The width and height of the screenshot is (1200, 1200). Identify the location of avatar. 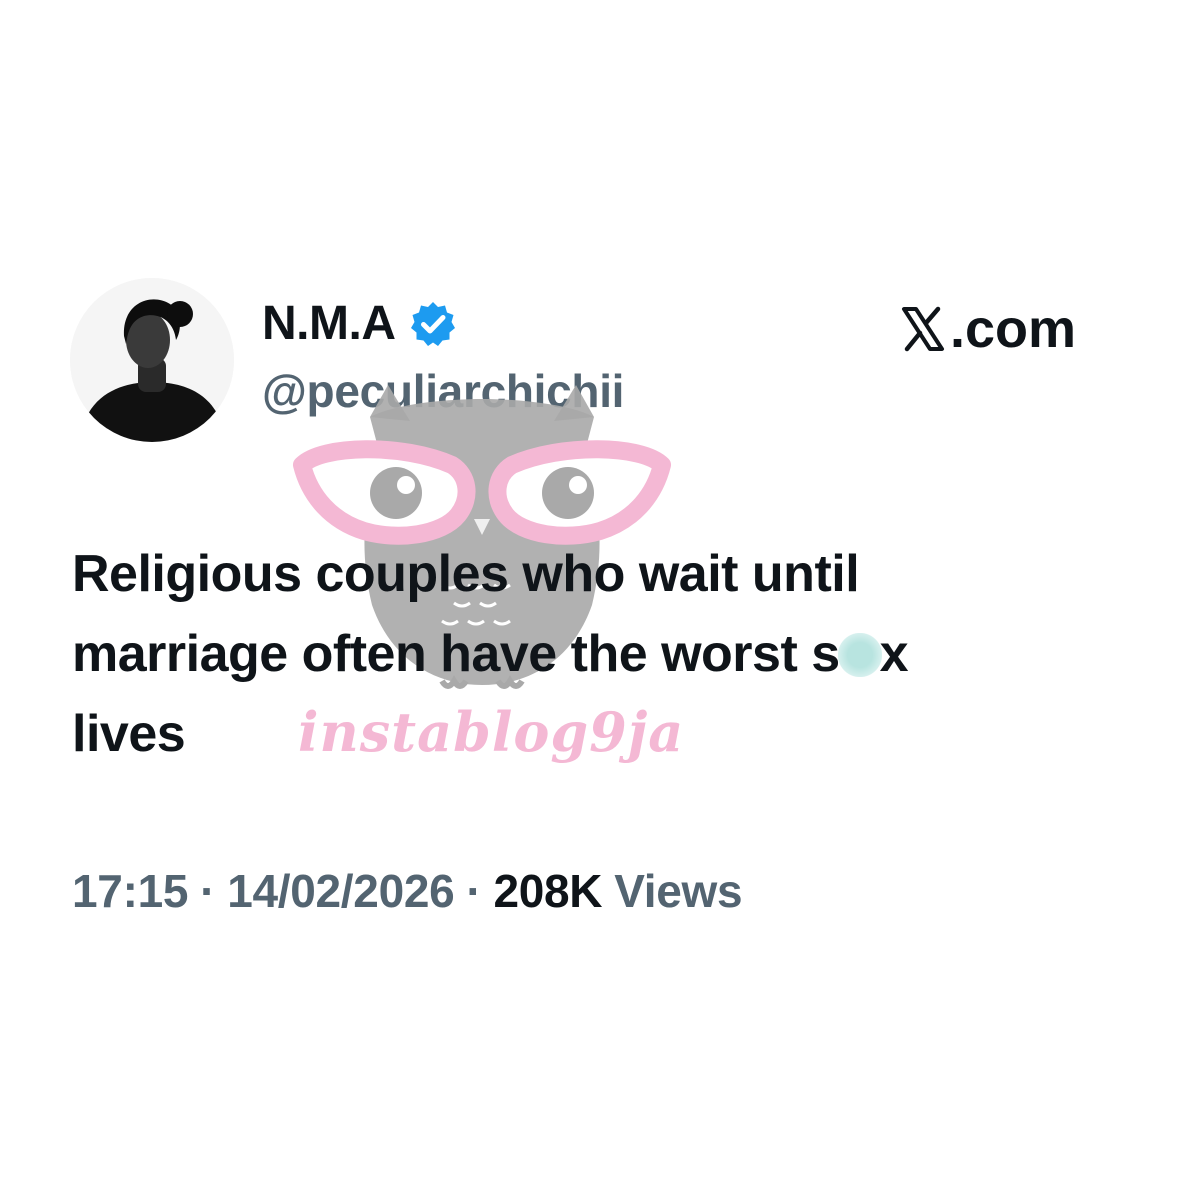
(152, 360).